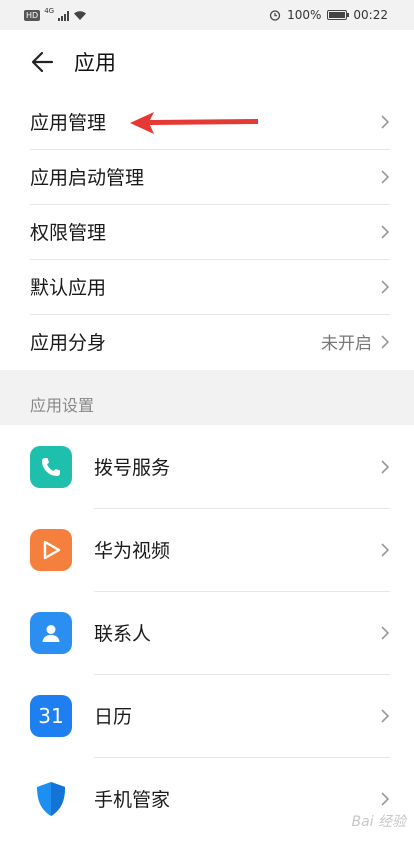 The height and width of the screenshot is (841, 414). I want to click on app-item-contacts: 联系人, so click(207, 632).